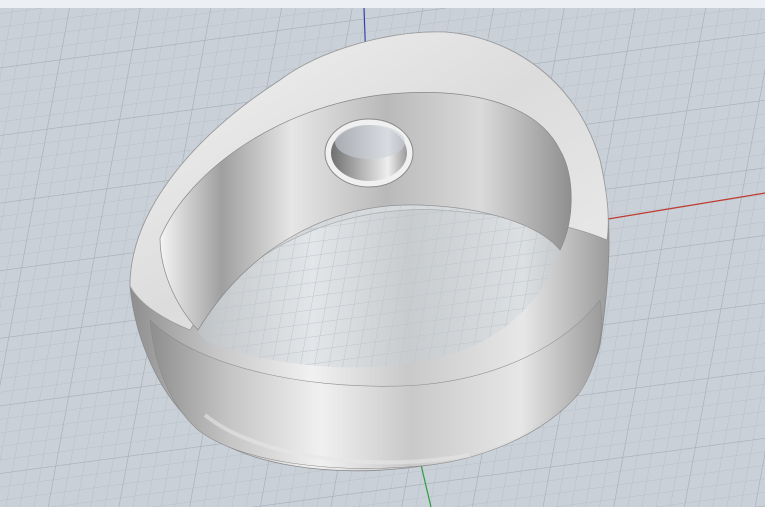 The width and height of the screenshot is (765, 507). What do you see at coordinates (370, 142) in the screenshot?
I see `signet-hole-opening` at bounding box center [370, 142].